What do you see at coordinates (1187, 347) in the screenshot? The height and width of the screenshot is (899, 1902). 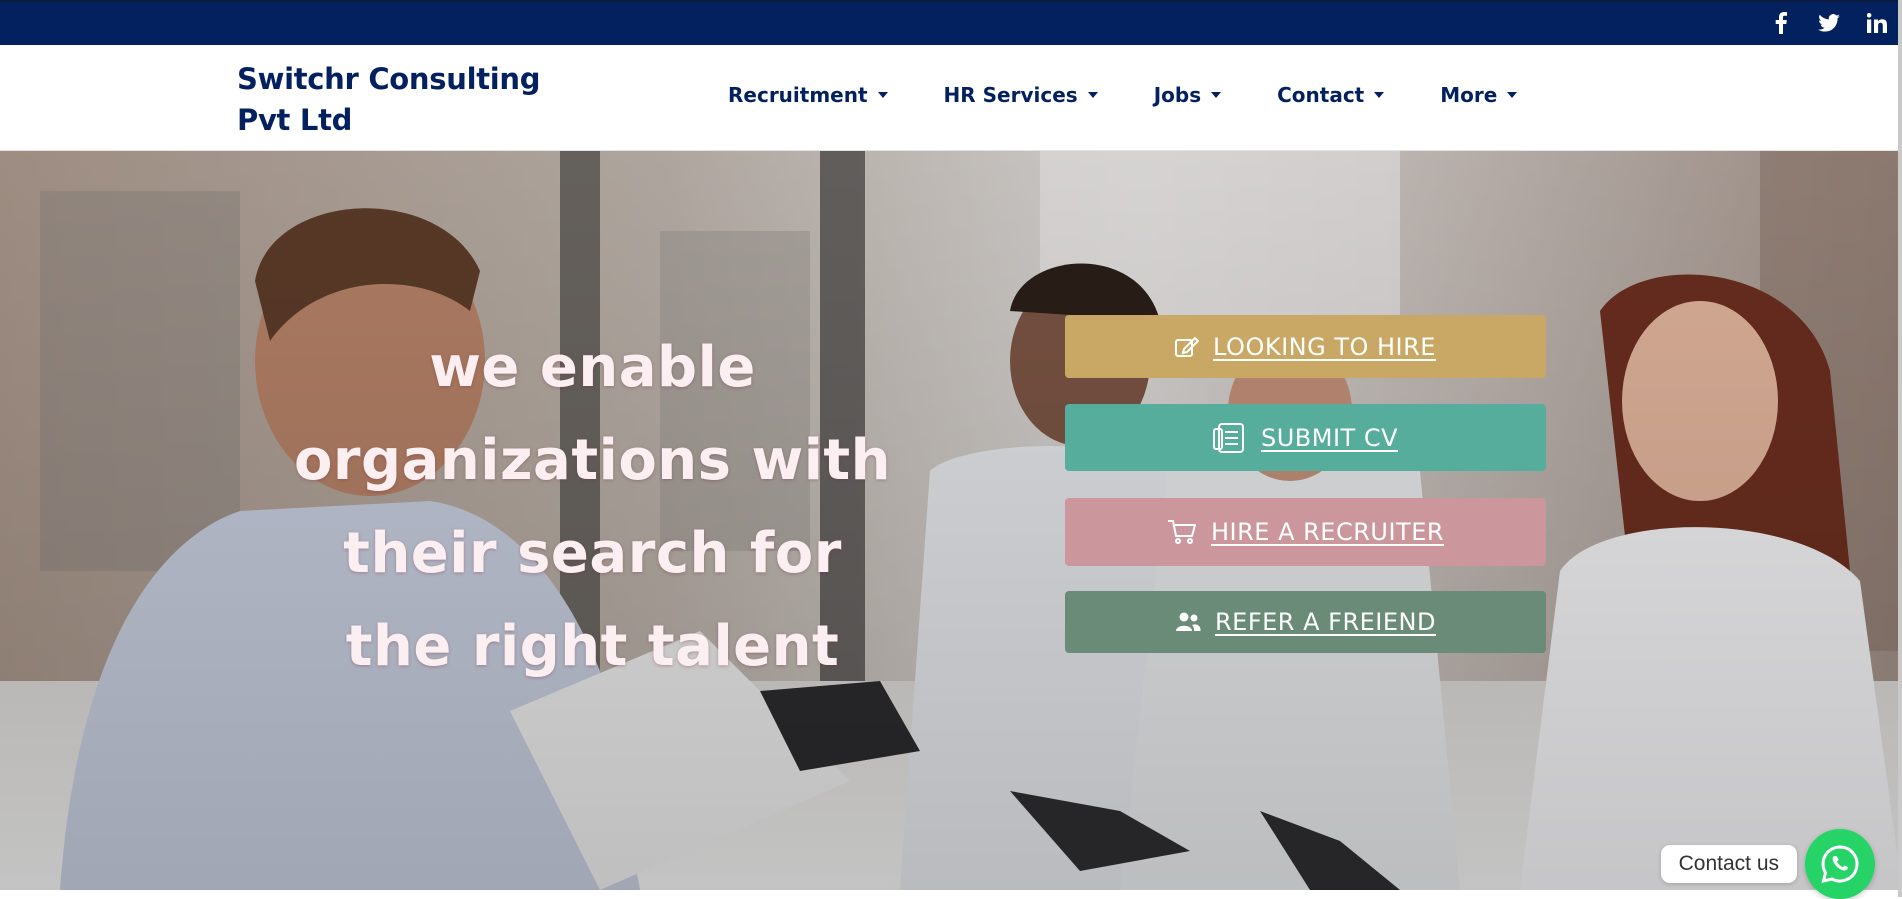 I see `edit-icon` at bounding box center [1187, 347].